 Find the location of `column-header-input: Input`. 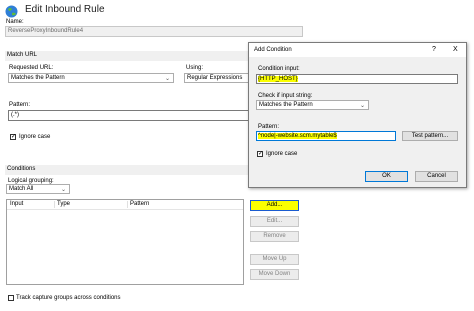

column-header-input: Input is located at coordinates (16, 204).